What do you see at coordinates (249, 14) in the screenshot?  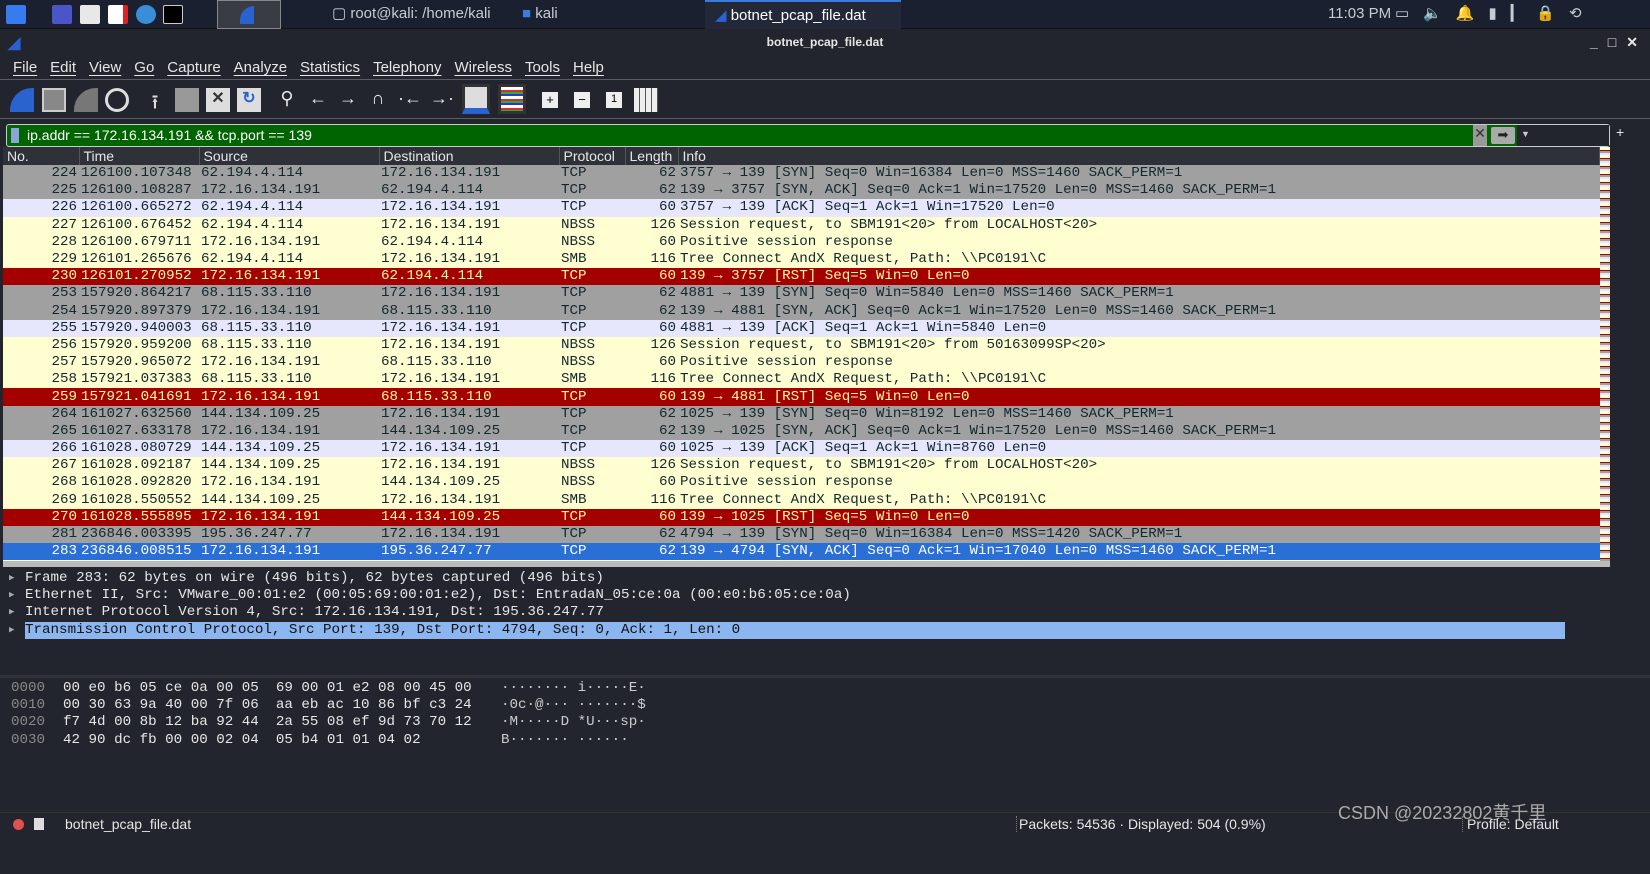 I see `wireshark-launcher` at bounding box center [249, 14].